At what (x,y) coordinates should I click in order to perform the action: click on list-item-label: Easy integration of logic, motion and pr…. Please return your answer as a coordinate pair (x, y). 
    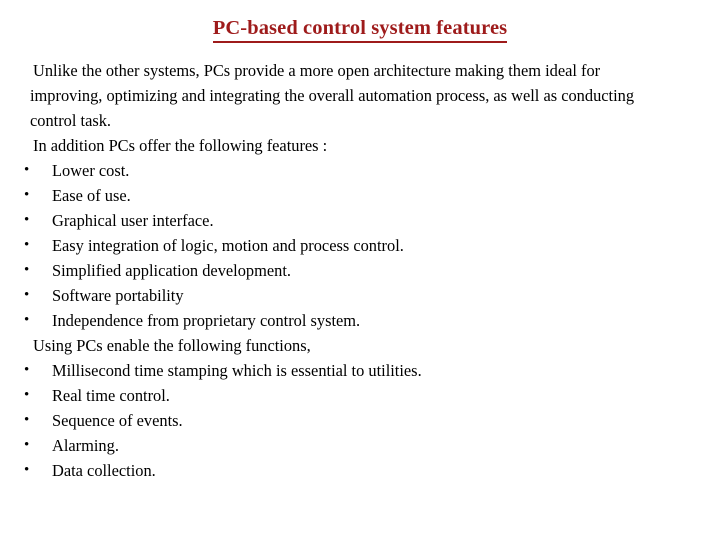
    Looking at the image, I should click on (228, 245).